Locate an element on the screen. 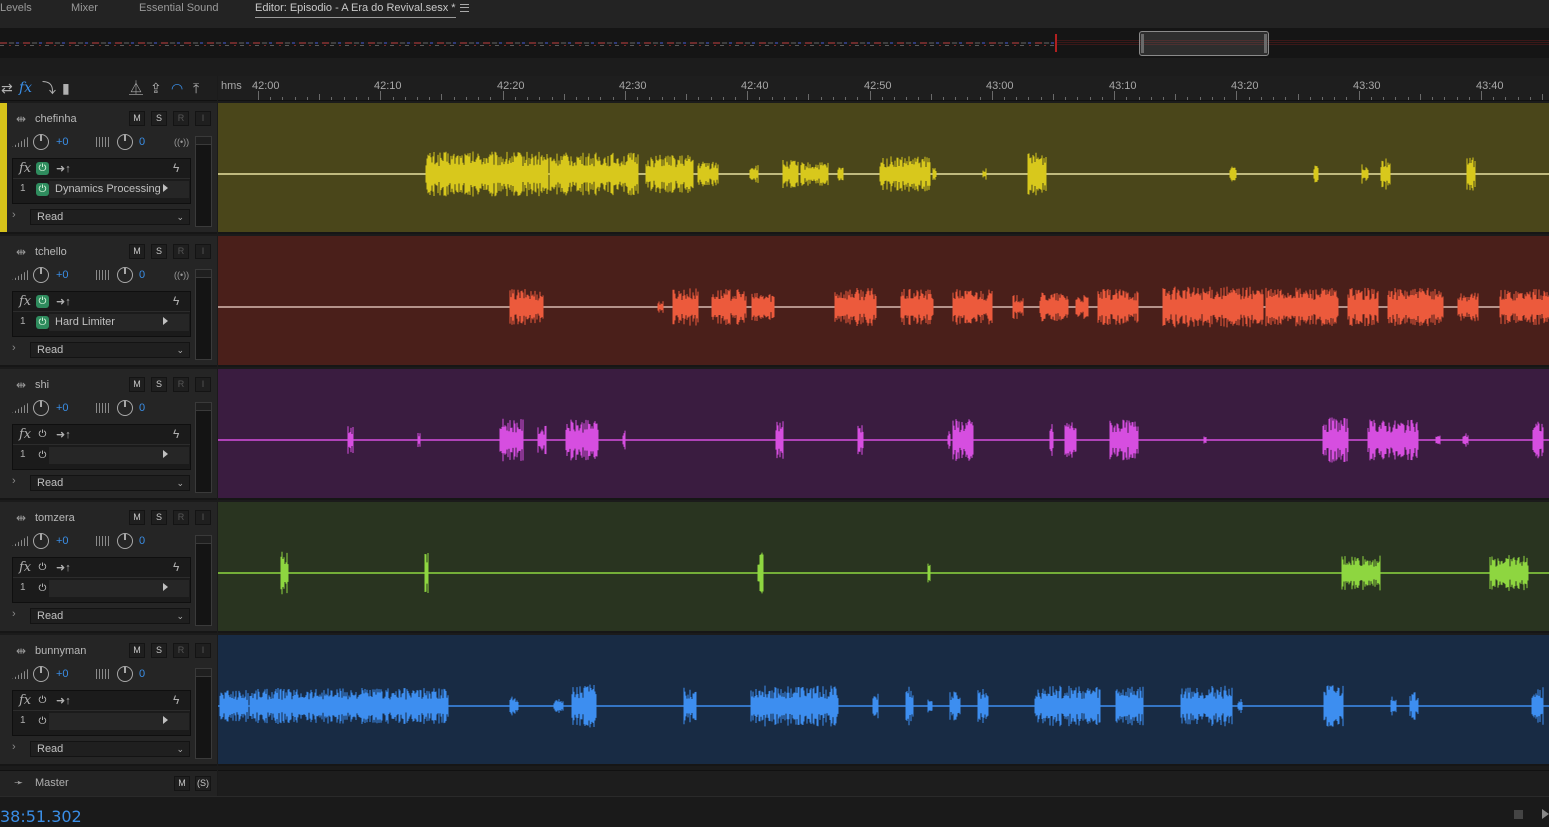 Image resolution: width=1549 pixels, height=827 pixels. effect-slot: 1 ⏻ Hard Limiter is located at coordinates (101, 322).